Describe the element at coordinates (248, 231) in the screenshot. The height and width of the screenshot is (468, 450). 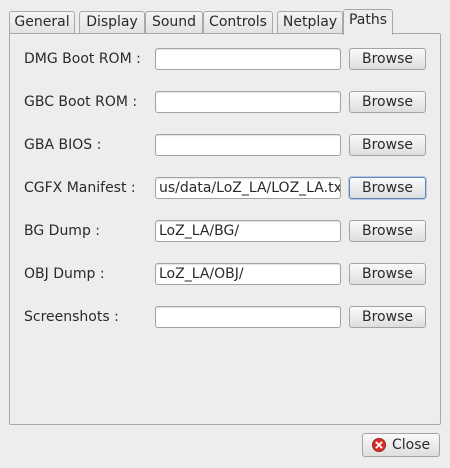
I see `bg-dump-field: LoZ_LA/BG/` at that location.